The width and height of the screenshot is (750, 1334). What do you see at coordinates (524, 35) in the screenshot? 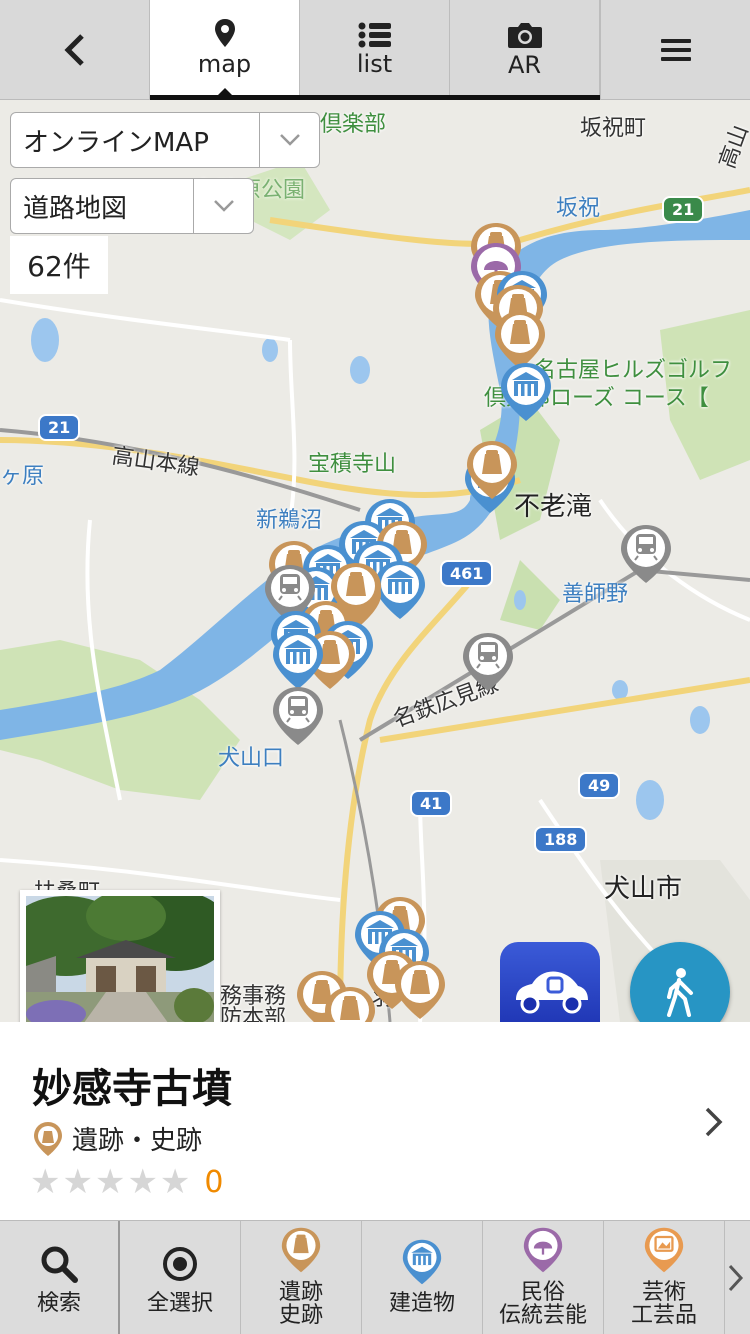
I see `camera-icon` at bounding box center [524, 35].